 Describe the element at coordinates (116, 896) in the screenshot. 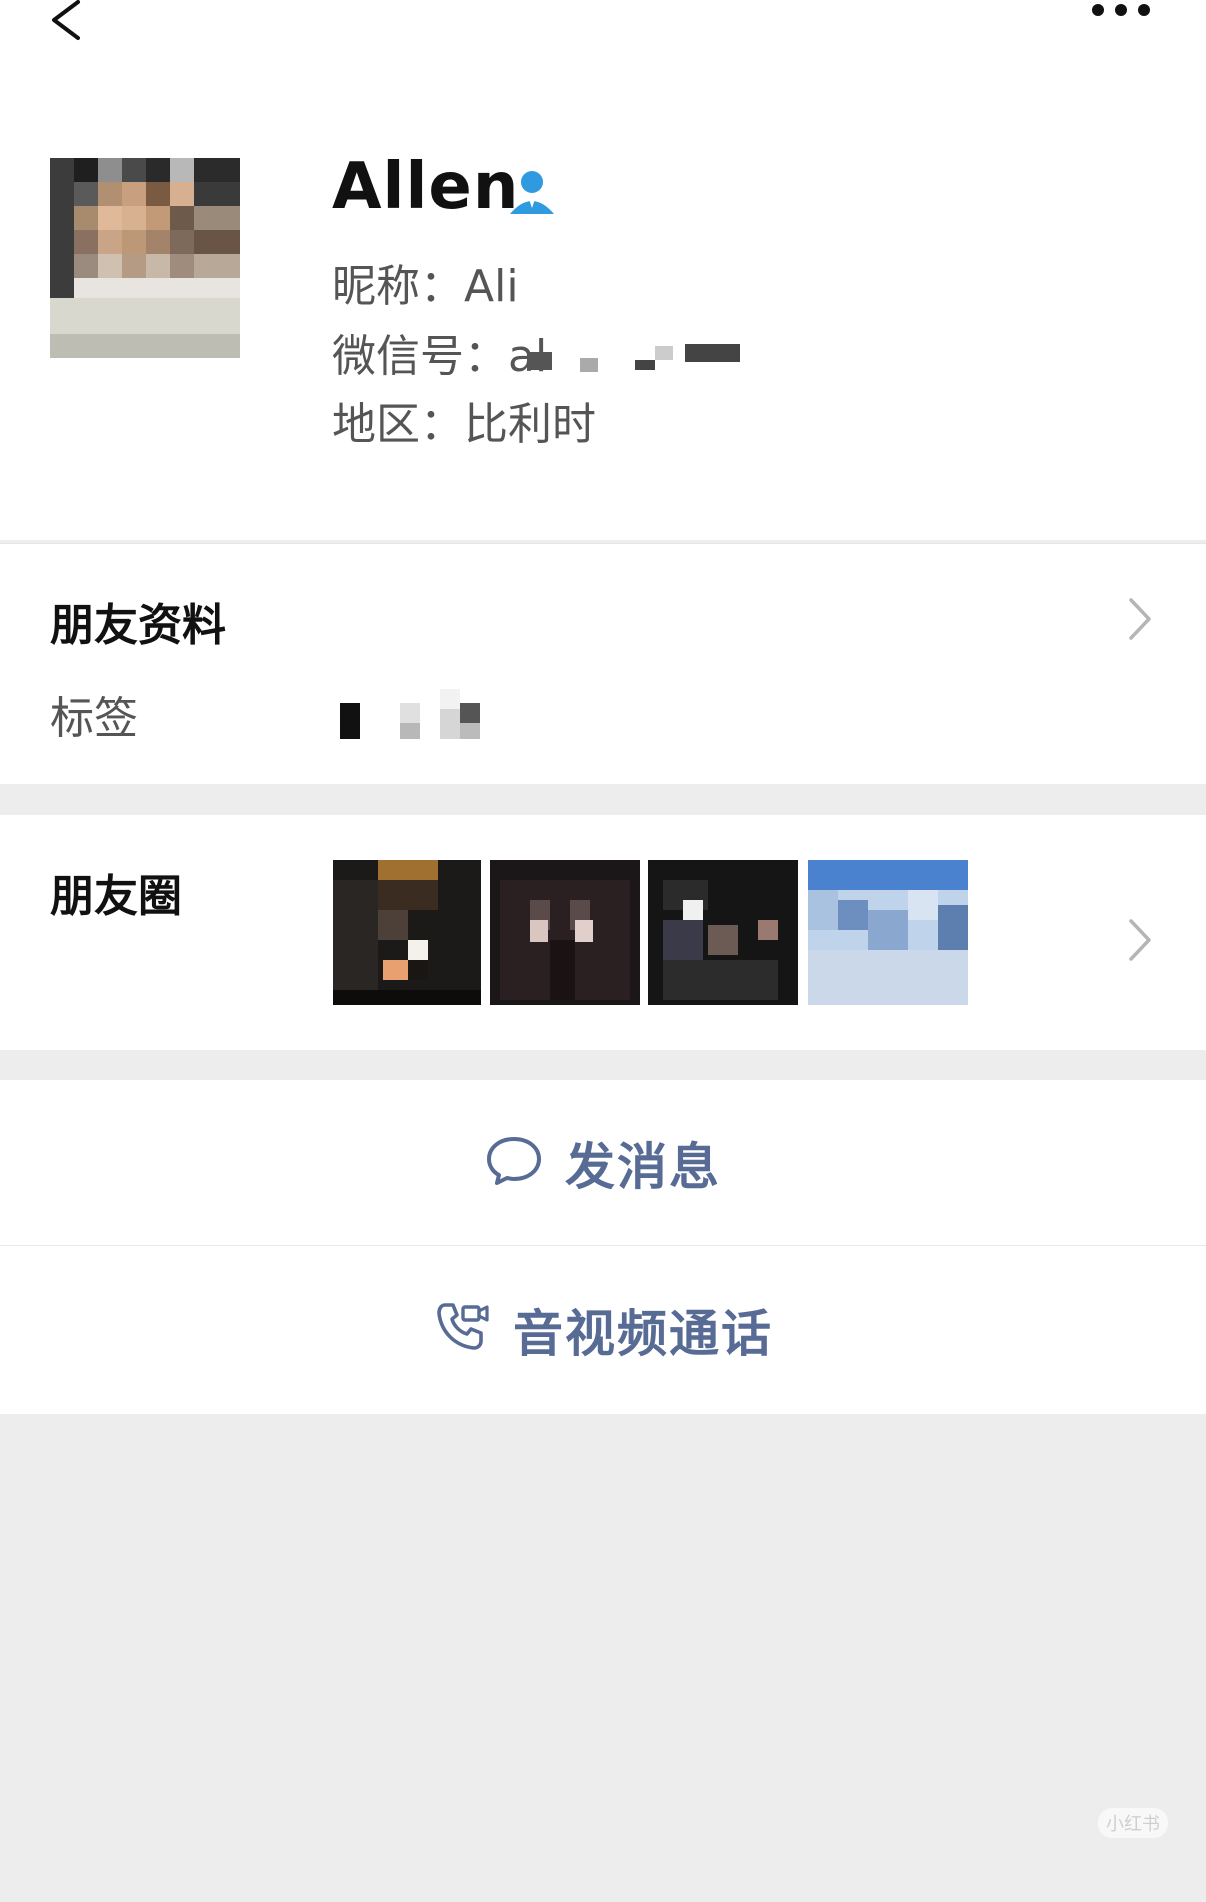

I see `moments-title: 朋友圈` at that location.